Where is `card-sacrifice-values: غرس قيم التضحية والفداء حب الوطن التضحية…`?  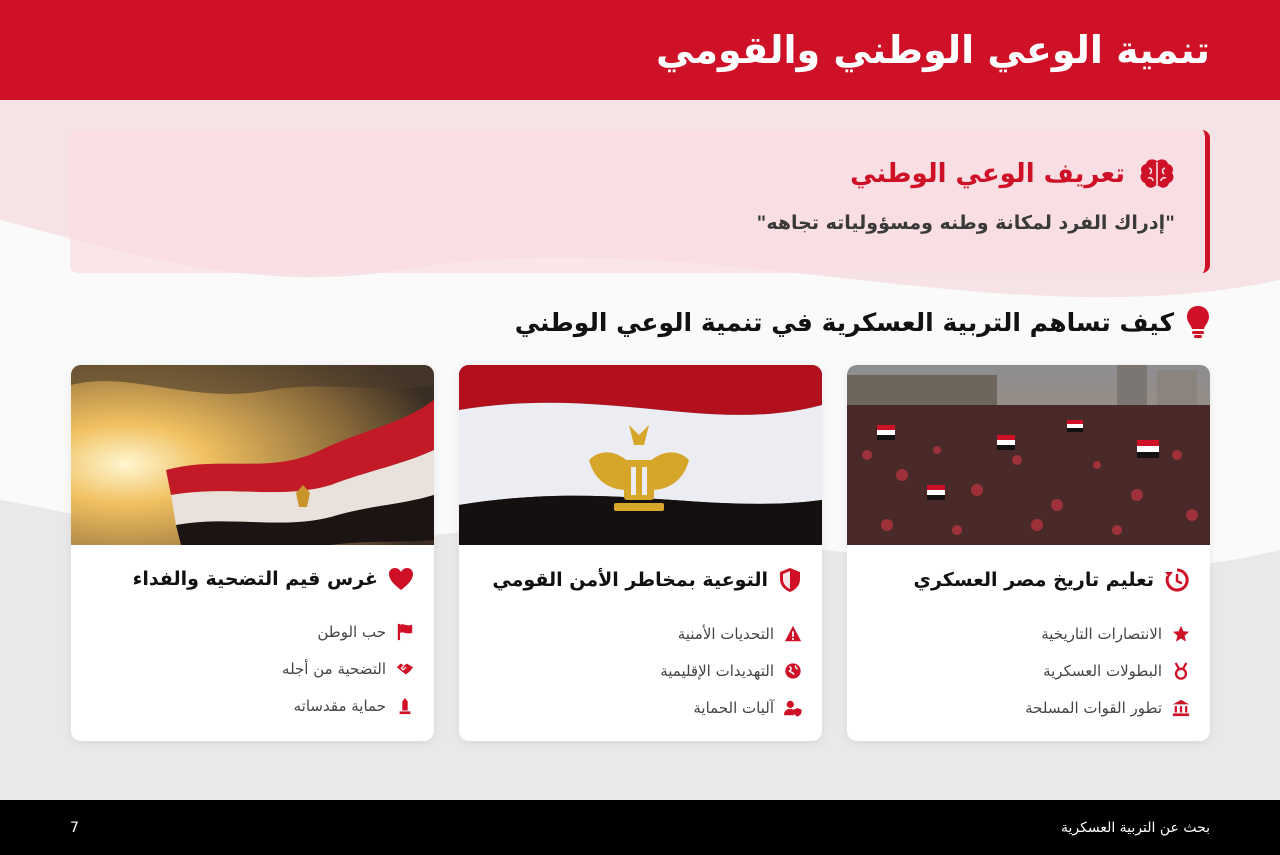
card-sacrifice-values: غرس قيم التضحية والفداء حب الوطن التضحية… is located at coordinates (252, 553).